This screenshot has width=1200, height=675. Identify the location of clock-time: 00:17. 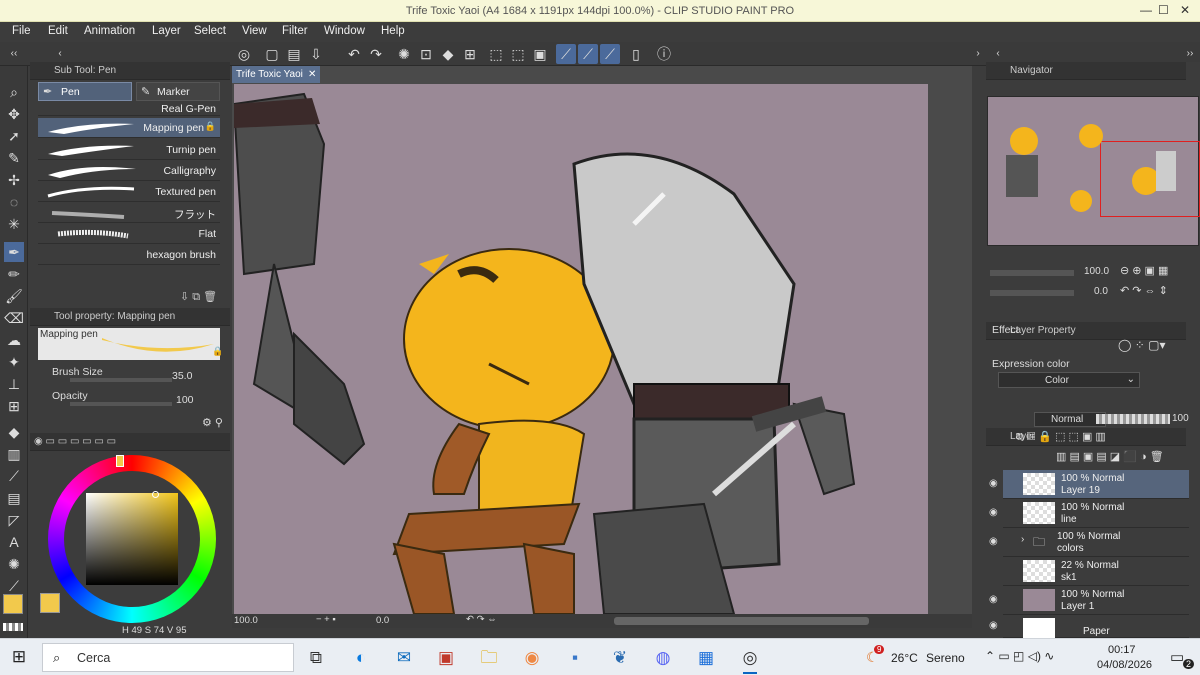
(1122, 650).